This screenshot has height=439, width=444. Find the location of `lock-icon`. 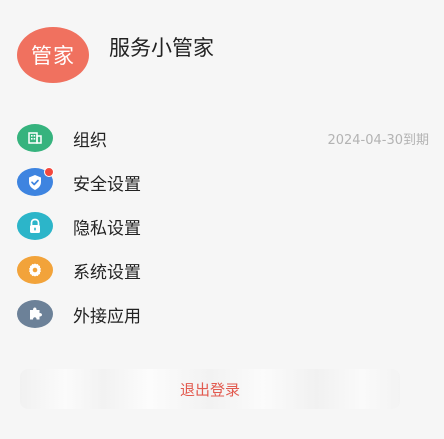

lock-icon is located at coordinates (35, 226).